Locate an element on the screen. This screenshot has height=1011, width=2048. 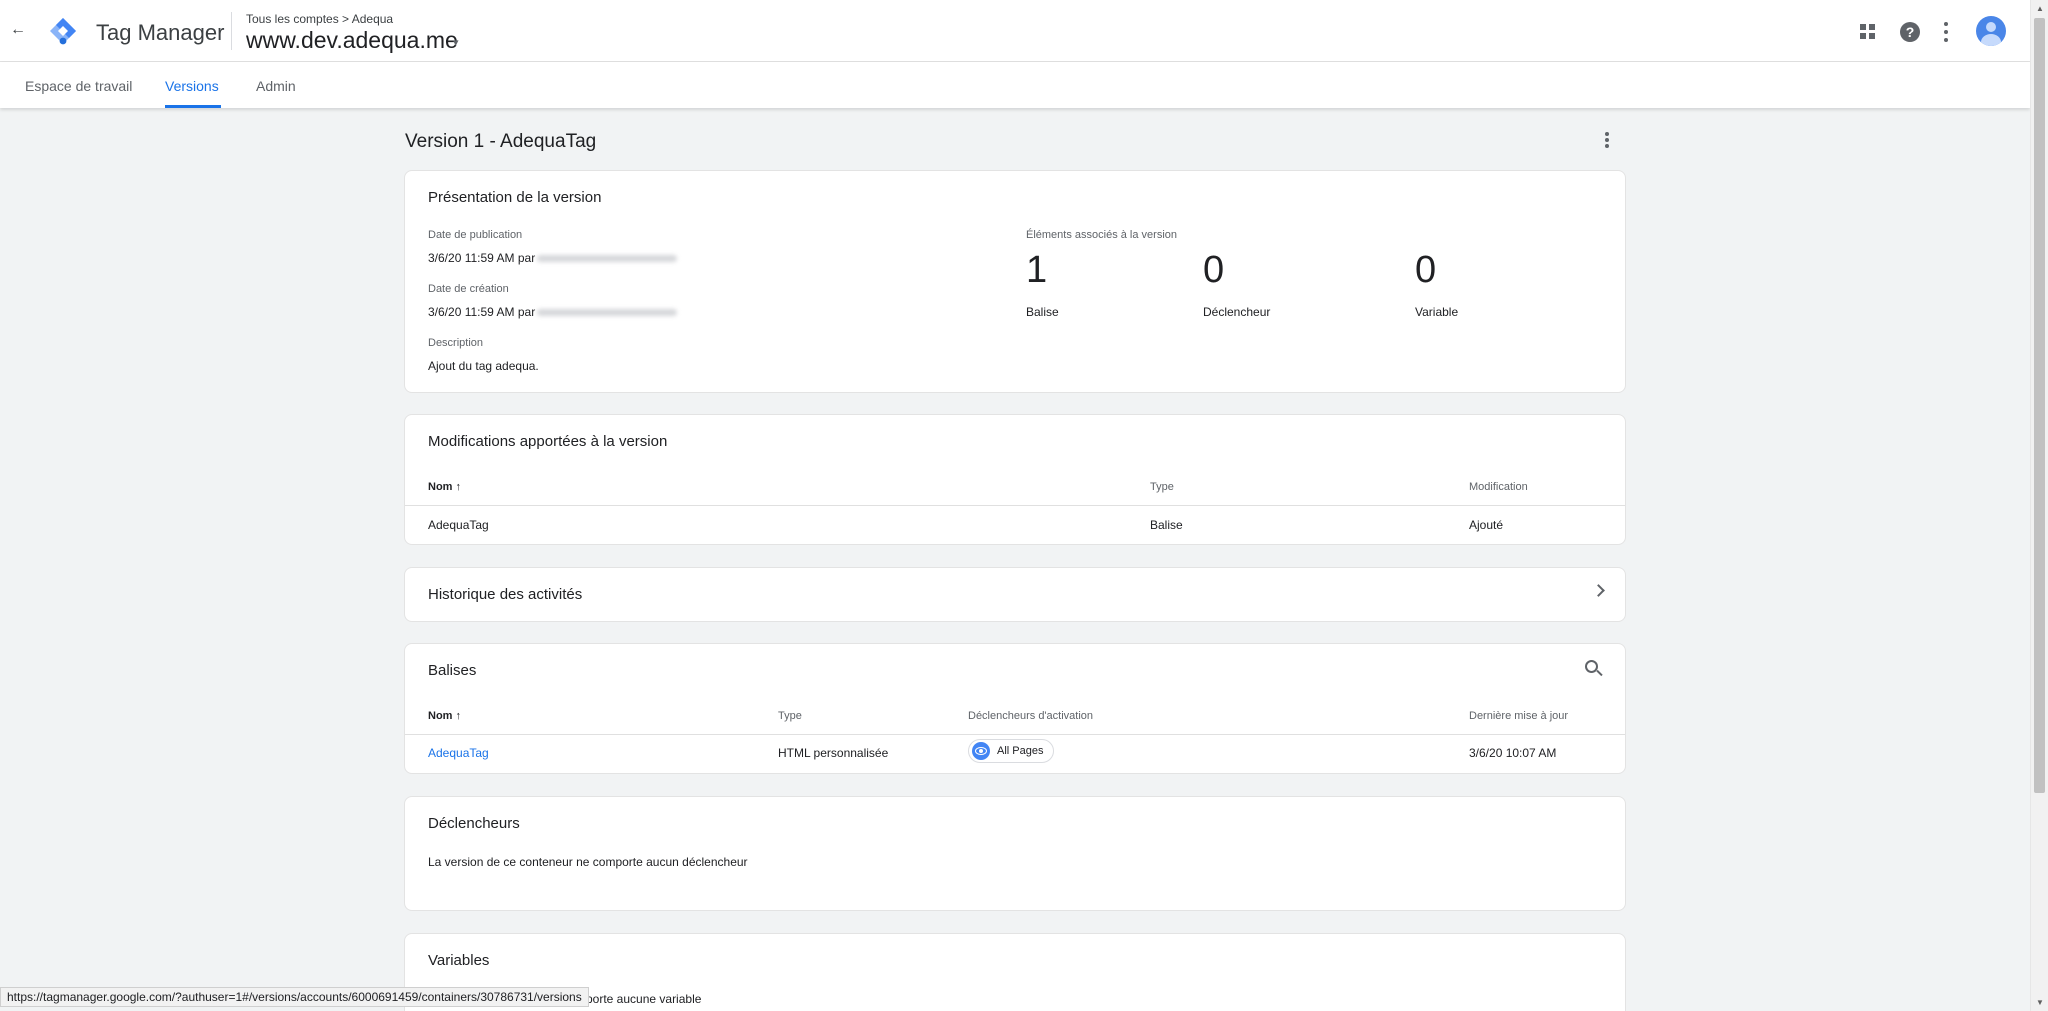
table-row-name: AdequaTag is located at coordinates (458, 525).